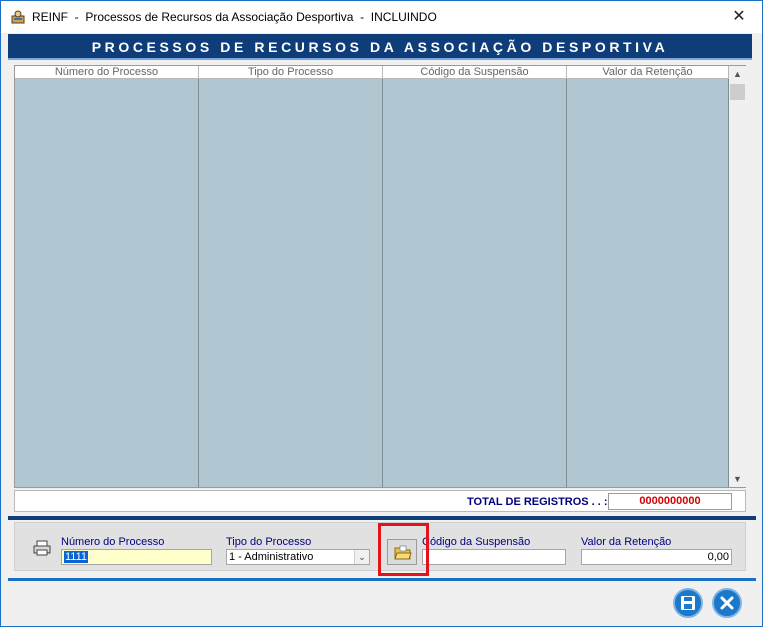 The height and width of the screenshot is (627, 763). What do you see at coordinates (291, 72) in the screenshot?
I see `column-header-tipo: Tipo do Processo` at bounding box center [291, 72].